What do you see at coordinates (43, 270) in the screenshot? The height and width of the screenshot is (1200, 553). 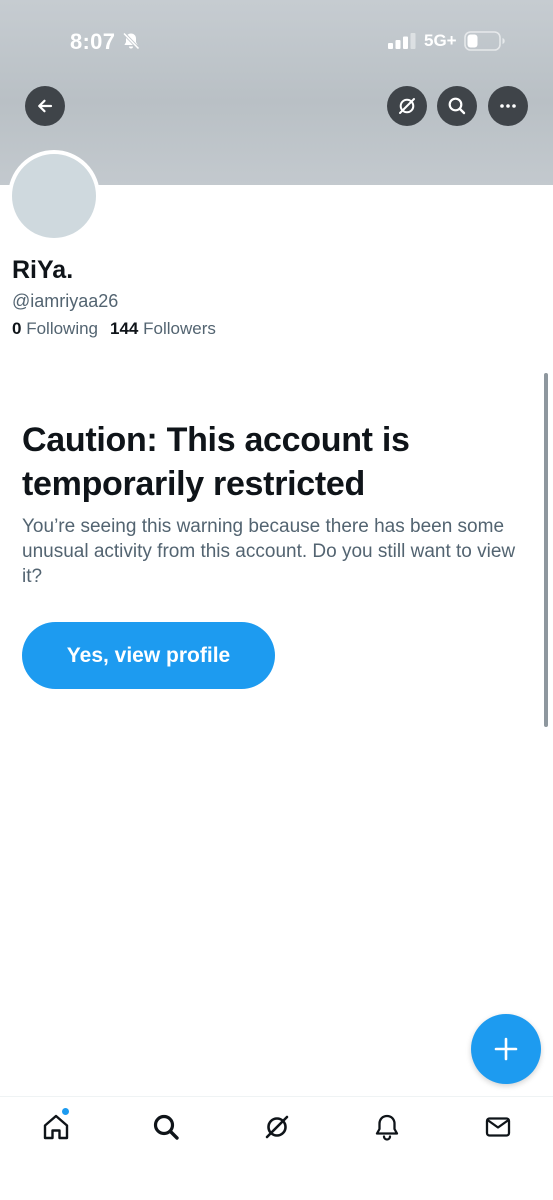 I see `display-name: RiYa.` at bounding box center [43, 270].